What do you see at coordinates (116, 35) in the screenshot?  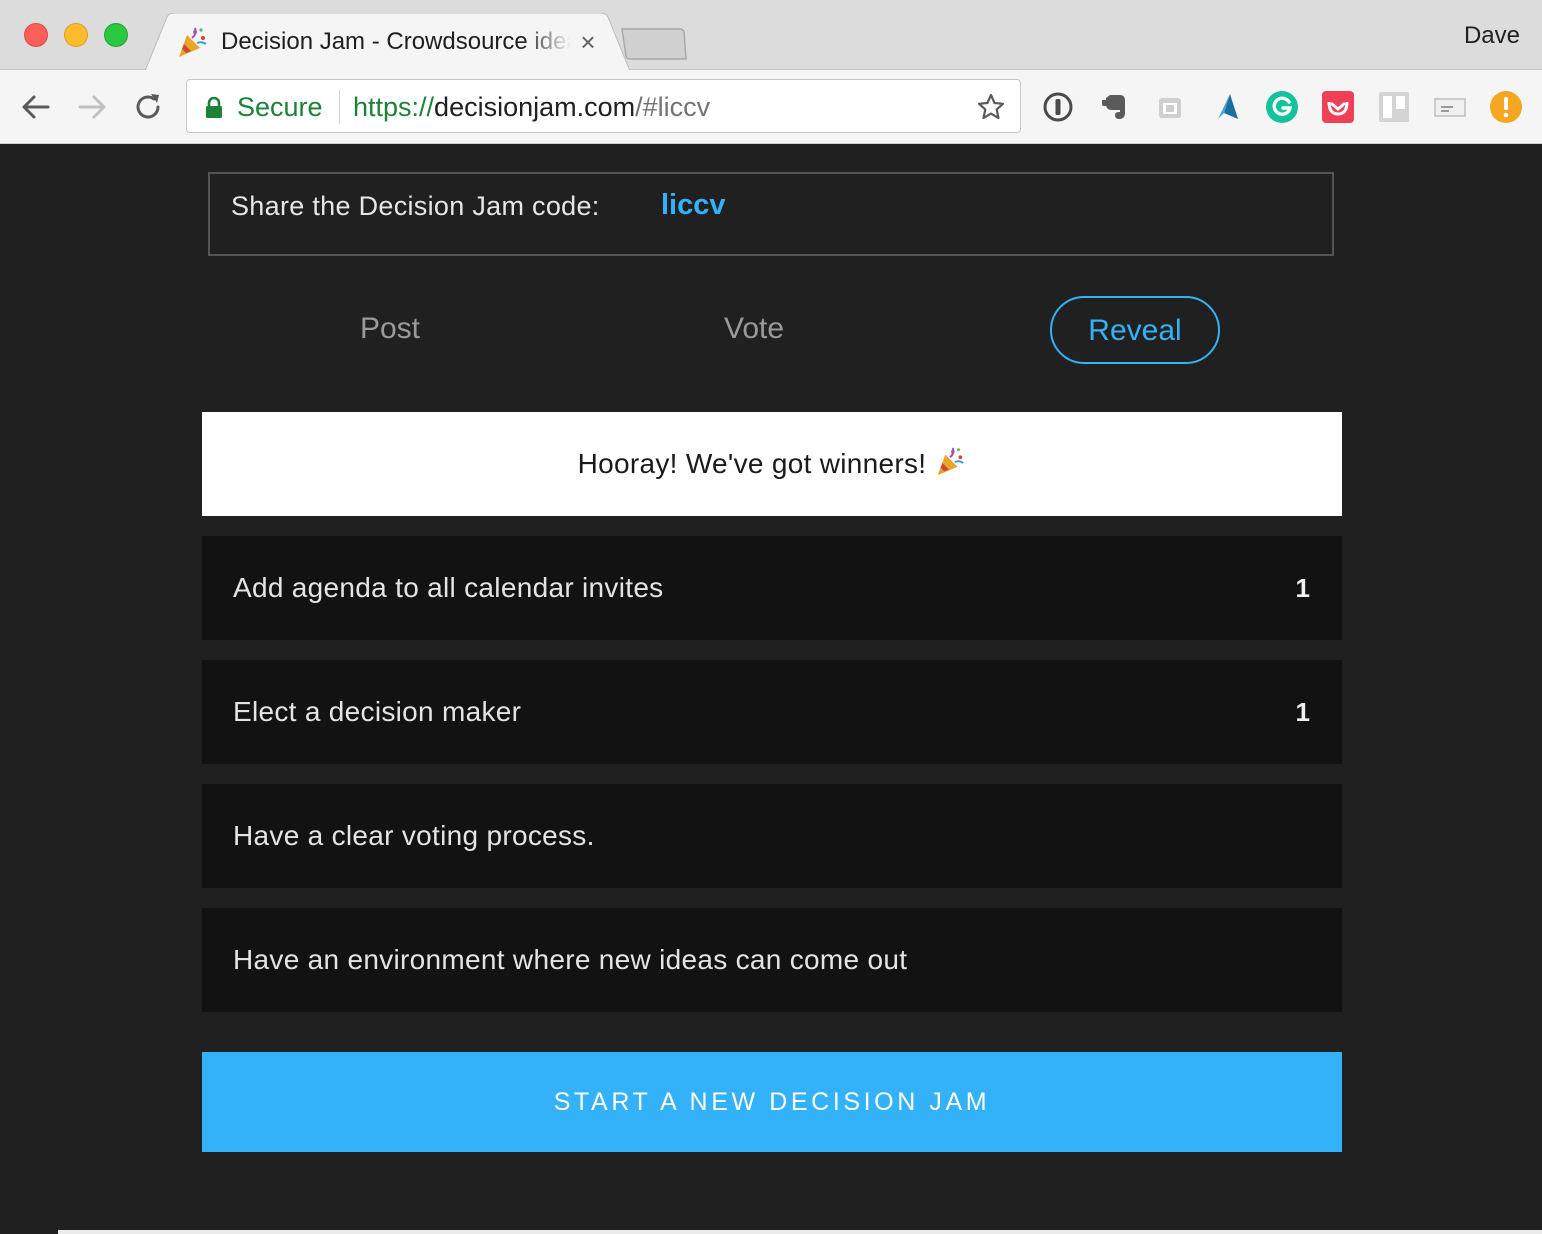 I see `zoom-window-button` at bounding box center [116, 35].